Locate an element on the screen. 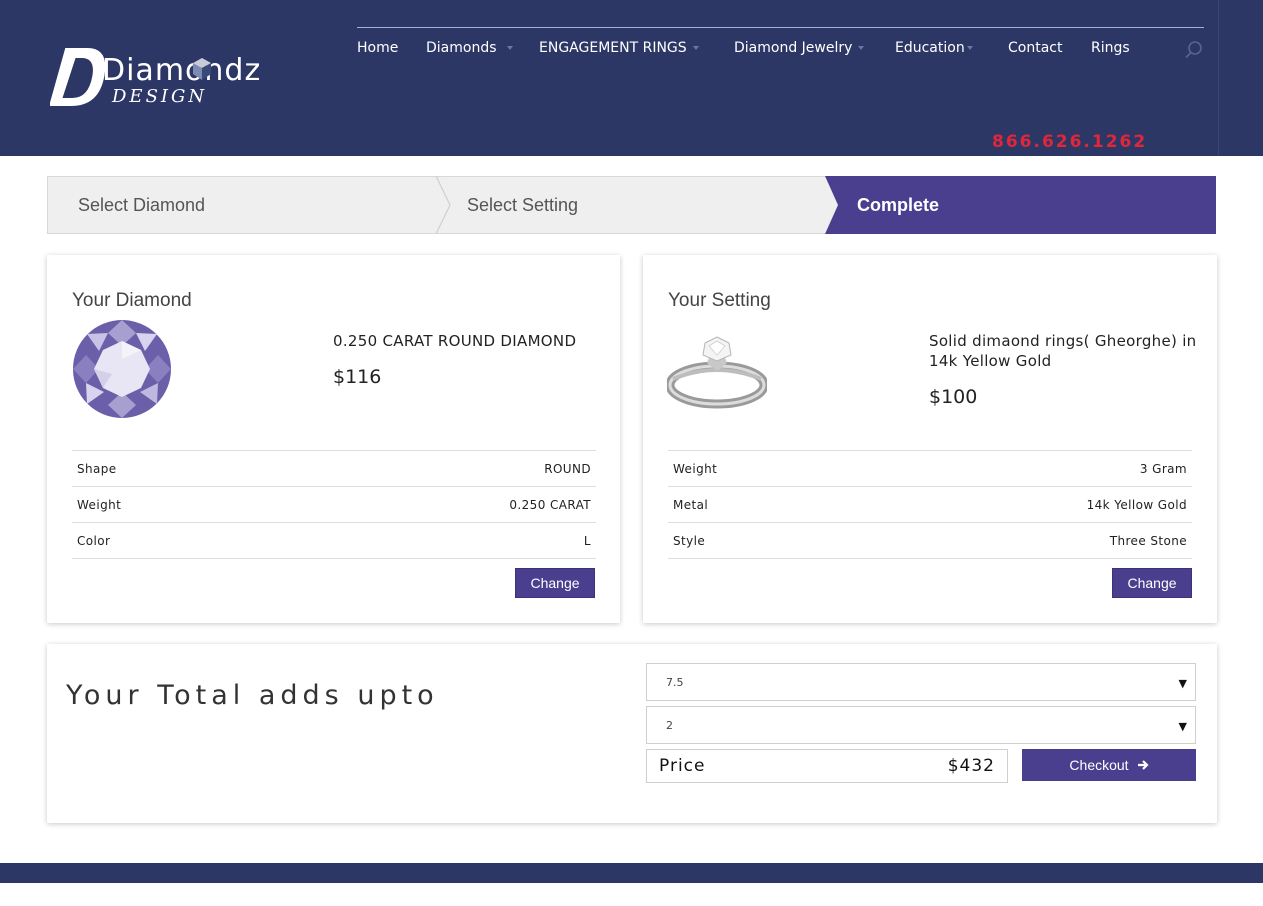 The height and width of the screenshot is (906, 1263). brand-name: Diamondz is located at coordinates (181, 70).